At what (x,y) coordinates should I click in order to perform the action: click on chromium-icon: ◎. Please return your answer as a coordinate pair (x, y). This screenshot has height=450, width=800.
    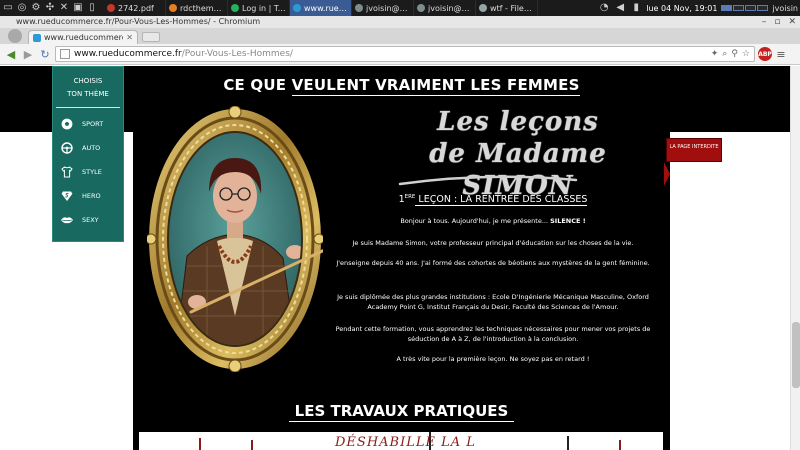
    Looking at the image, I should click on (22, 8).